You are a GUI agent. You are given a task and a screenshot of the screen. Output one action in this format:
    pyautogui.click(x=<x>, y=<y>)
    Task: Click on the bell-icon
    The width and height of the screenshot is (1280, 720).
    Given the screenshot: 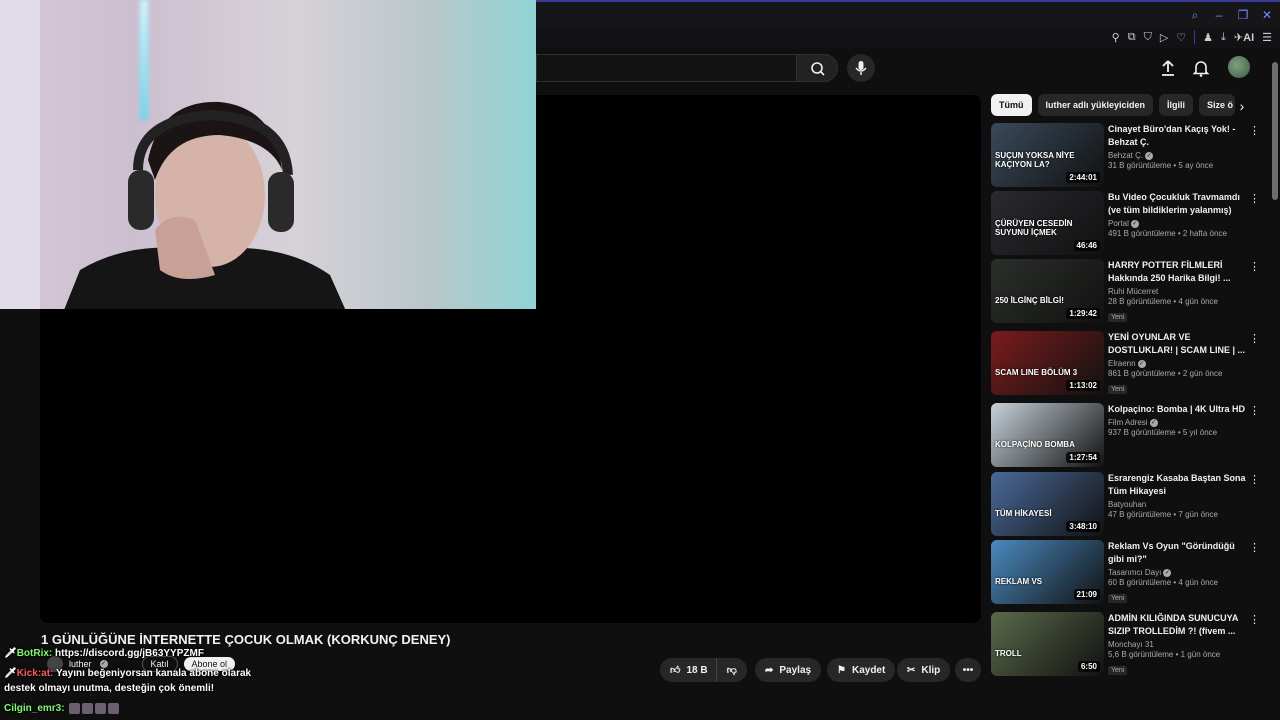 What is the action you would take?
    pyautogui.click(x=1201, y=68)
    